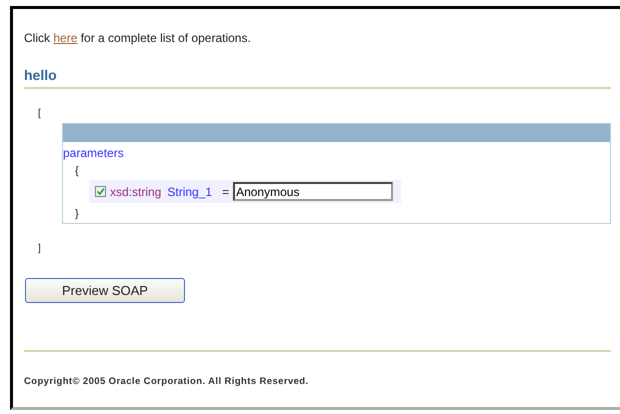 The image size is (620, 414). Describe the element at coordinates (100, 191) in the screenshot. I see `checkbox` at that location.